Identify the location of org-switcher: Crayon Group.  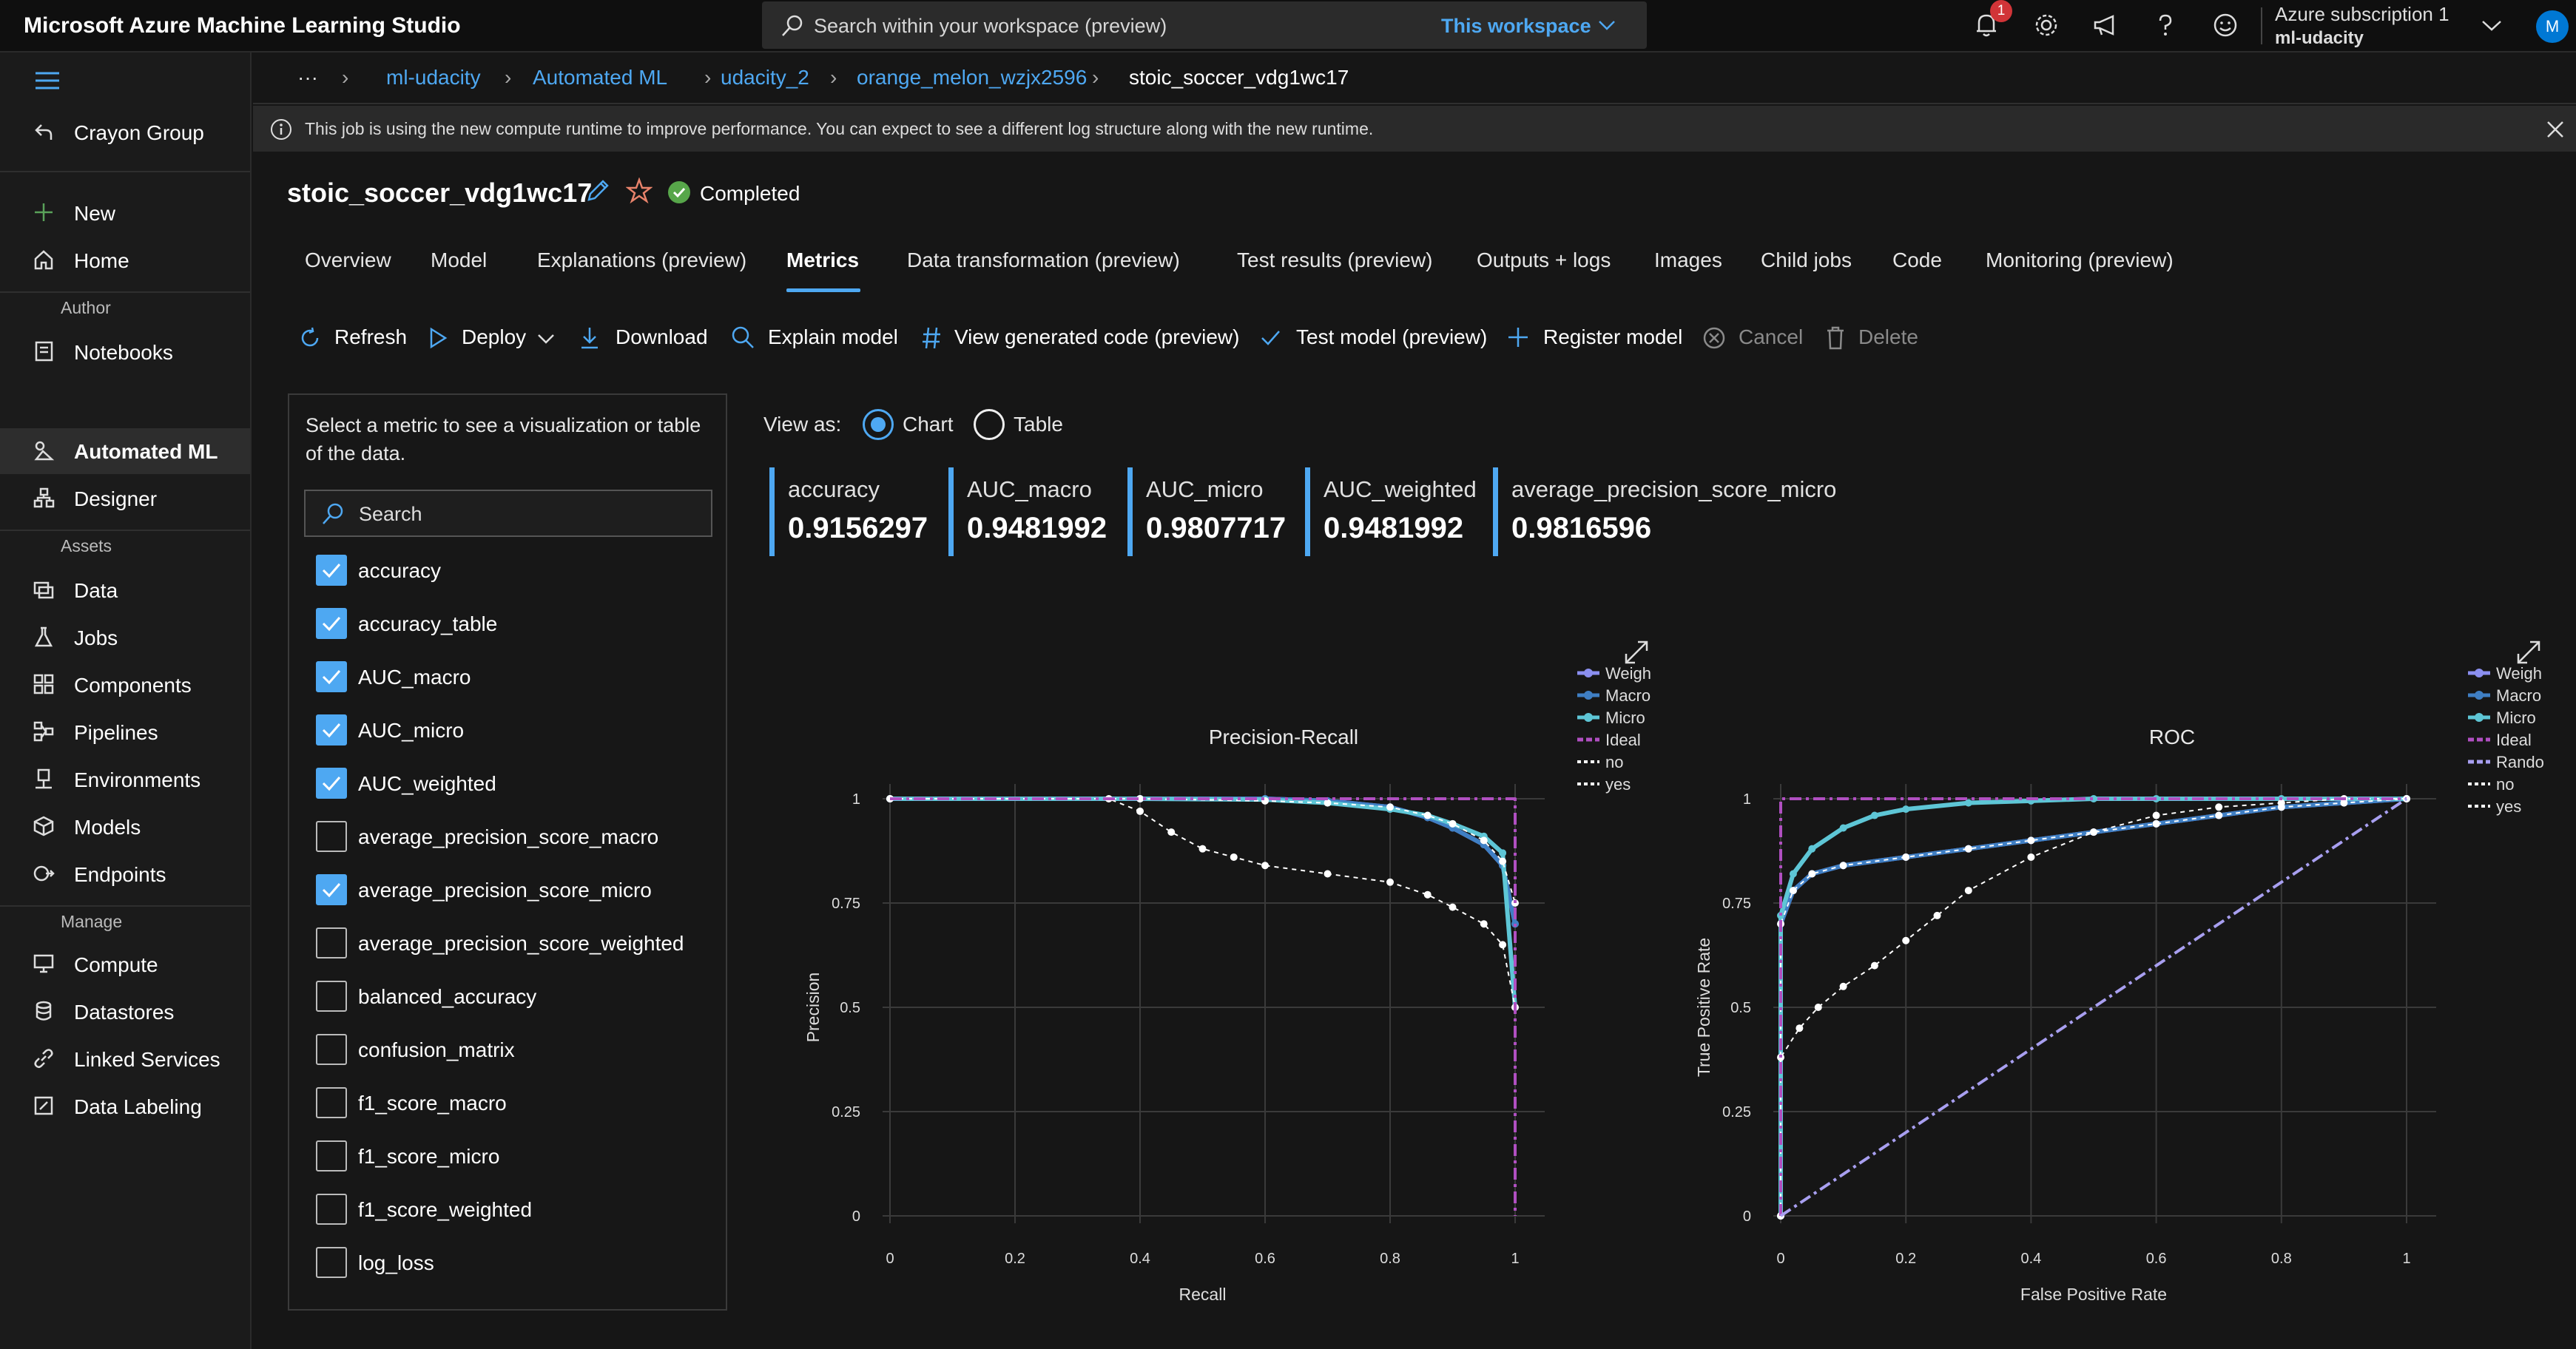
(125, 132).